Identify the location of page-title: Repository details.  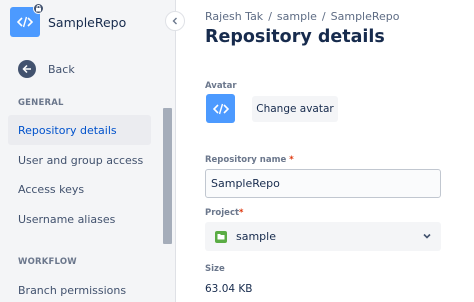
(295, 37).